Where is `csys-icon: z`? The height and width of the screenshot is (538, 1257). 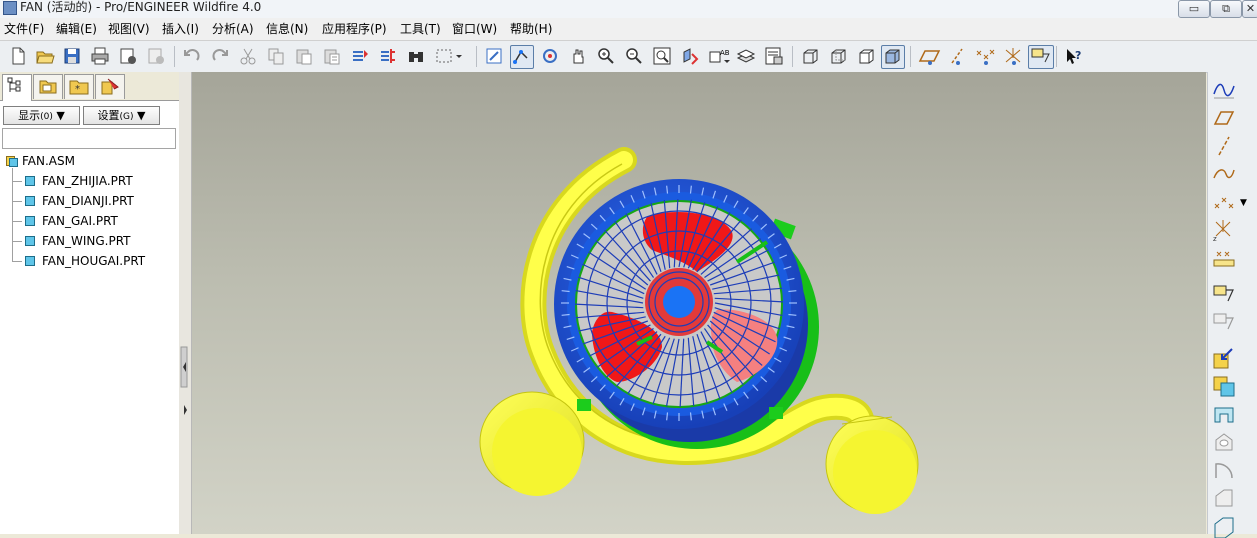
csys-icon: z is located at coordinates (1224, 230).